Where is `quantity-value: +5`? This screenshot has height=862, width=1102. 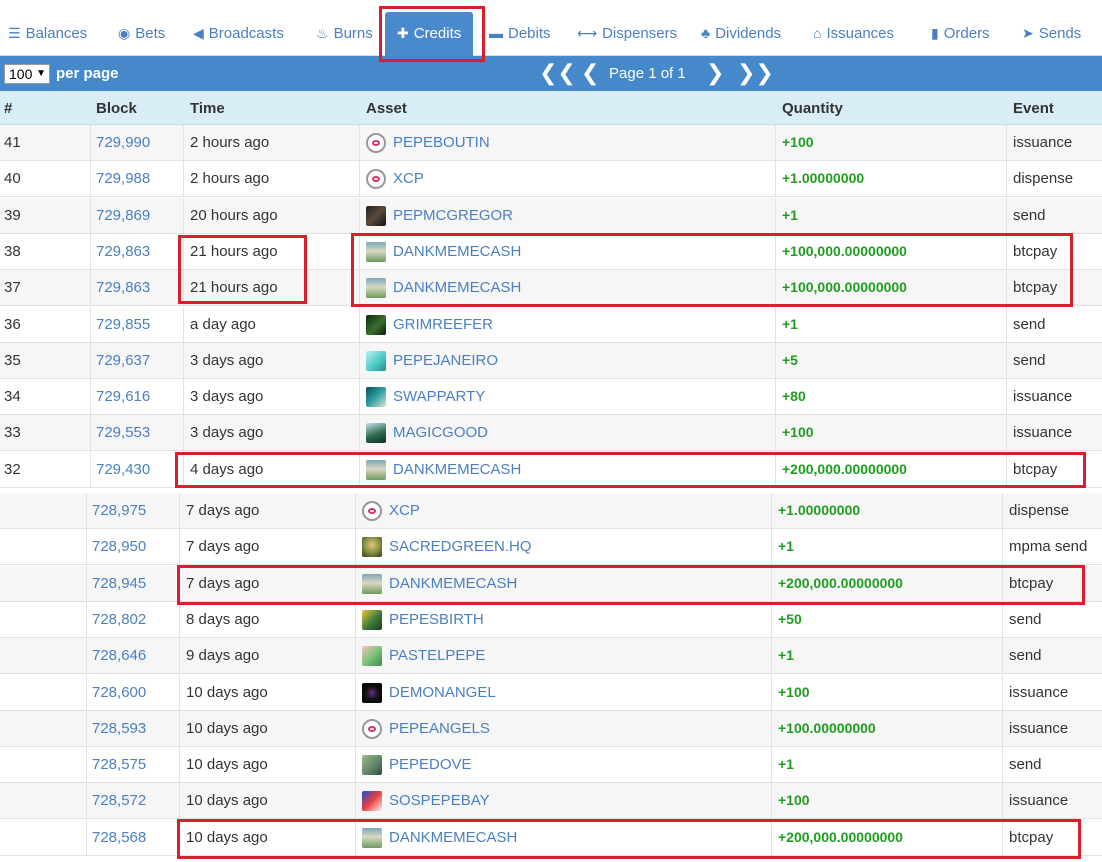
quantity-value: +5 is located at coordinates (790, 359).